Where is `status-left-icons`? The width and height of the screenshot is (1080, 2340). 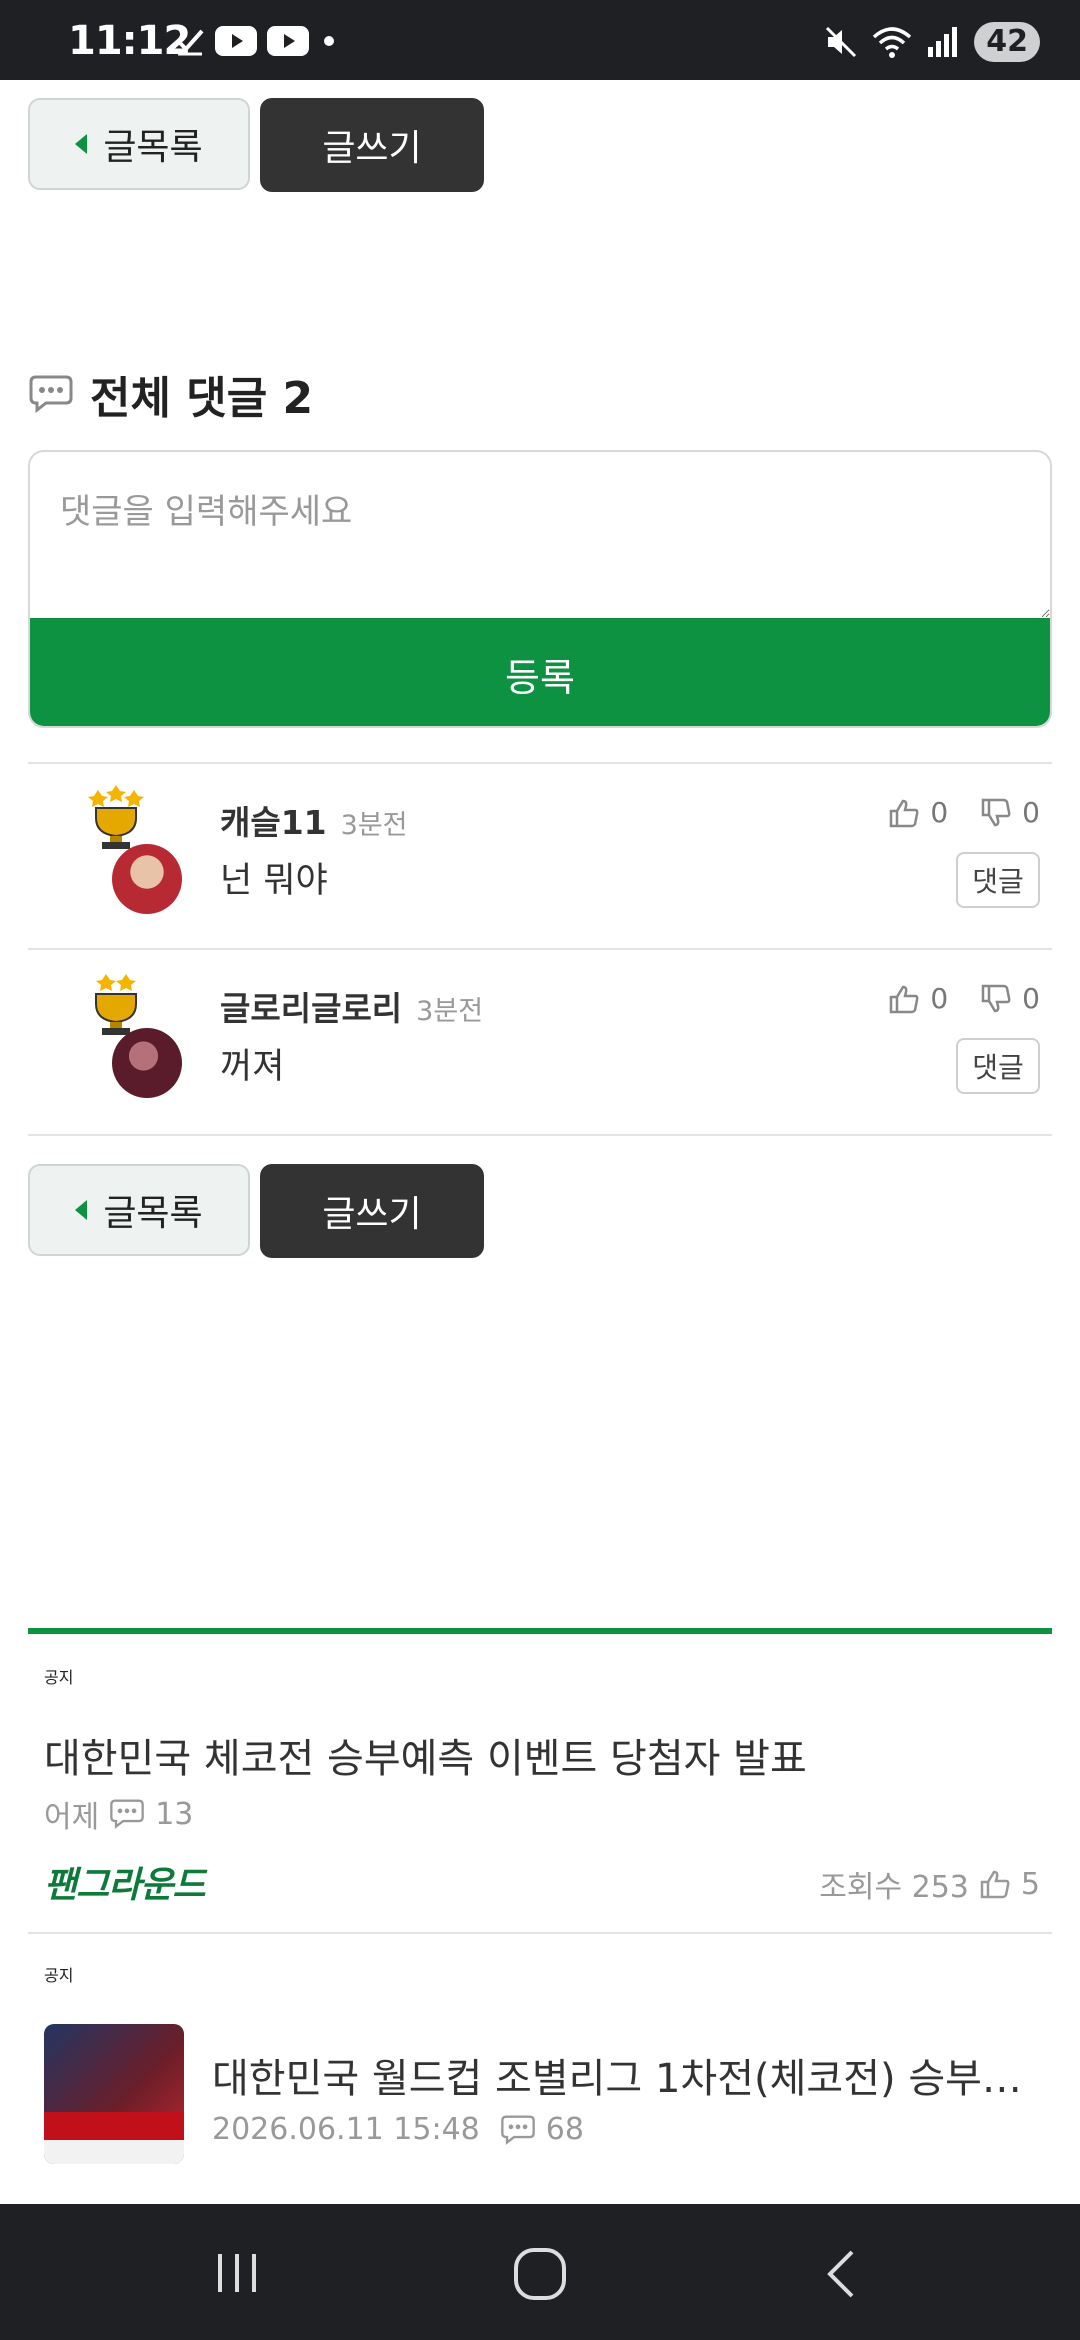 status-left-icons is located at coordinates (257, 41).